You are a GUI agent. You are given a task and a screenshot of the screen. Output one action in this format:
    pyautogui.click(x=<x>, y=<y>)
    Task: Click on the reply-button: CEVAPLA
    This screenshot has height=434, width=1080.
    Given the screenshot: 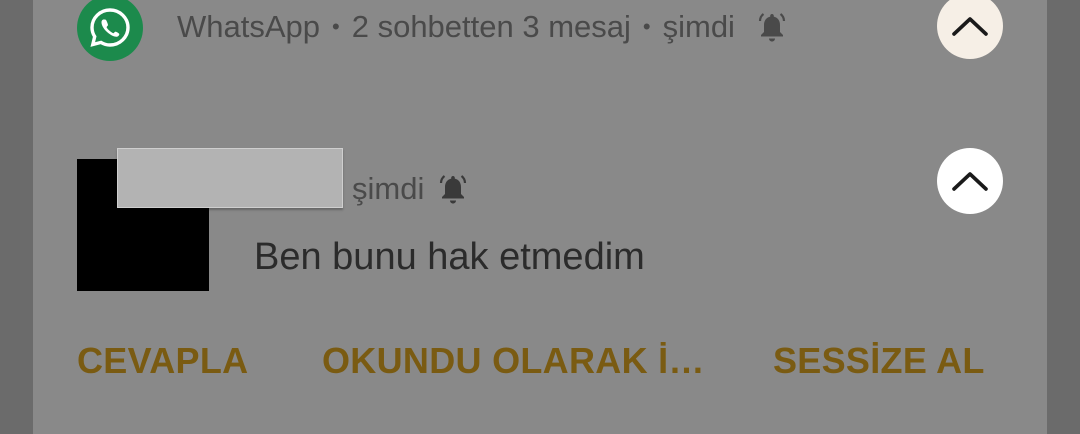 What is the action you would take?
    pyautogui.click(x=162, y=361)
    